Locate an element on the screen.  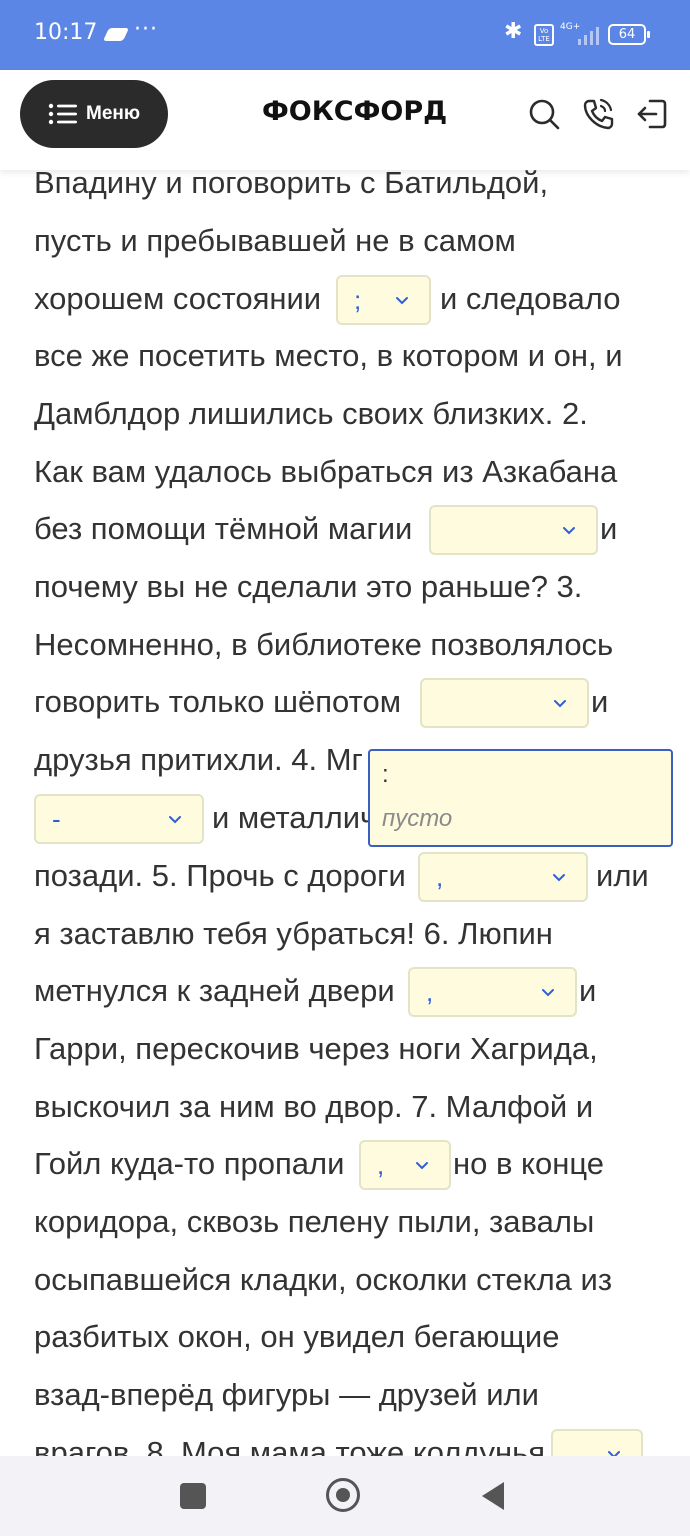
phone-icon is located at coordinates (598, 114).